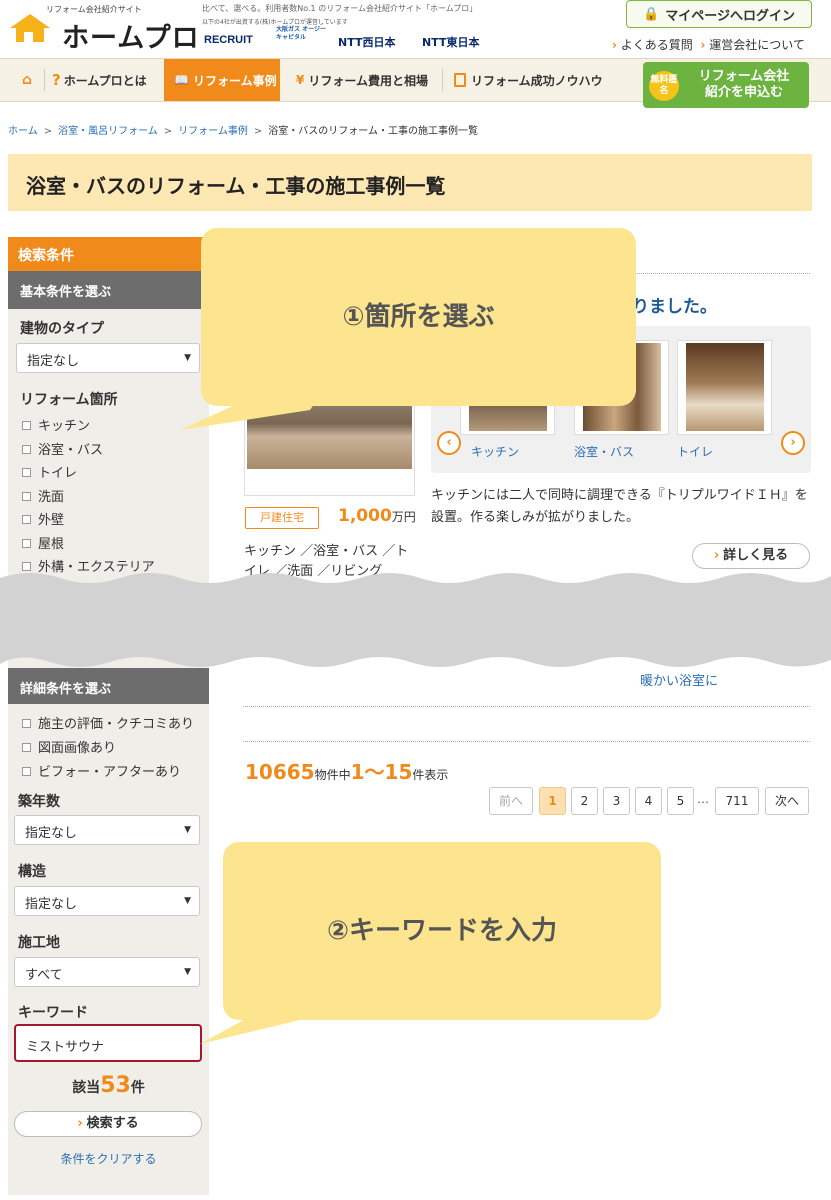 This screenshot has width=831, height=1200. Describe the element at coordinates (23, 131) in the screenshot. I see `breadcrumb-home: ホーム` at that location.